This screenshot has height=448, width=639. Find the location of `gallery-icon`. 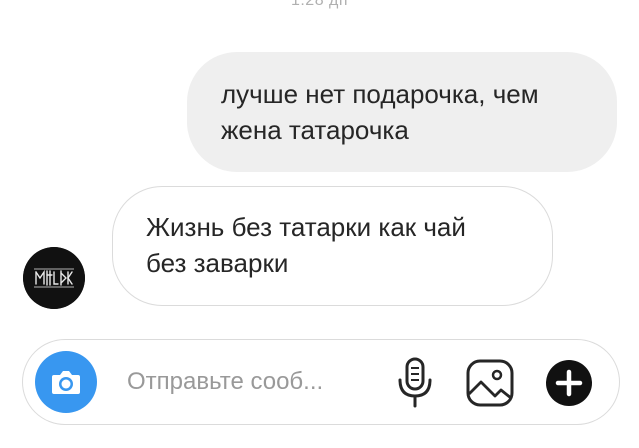

gallery-icon is located at coordinates (490, 383).